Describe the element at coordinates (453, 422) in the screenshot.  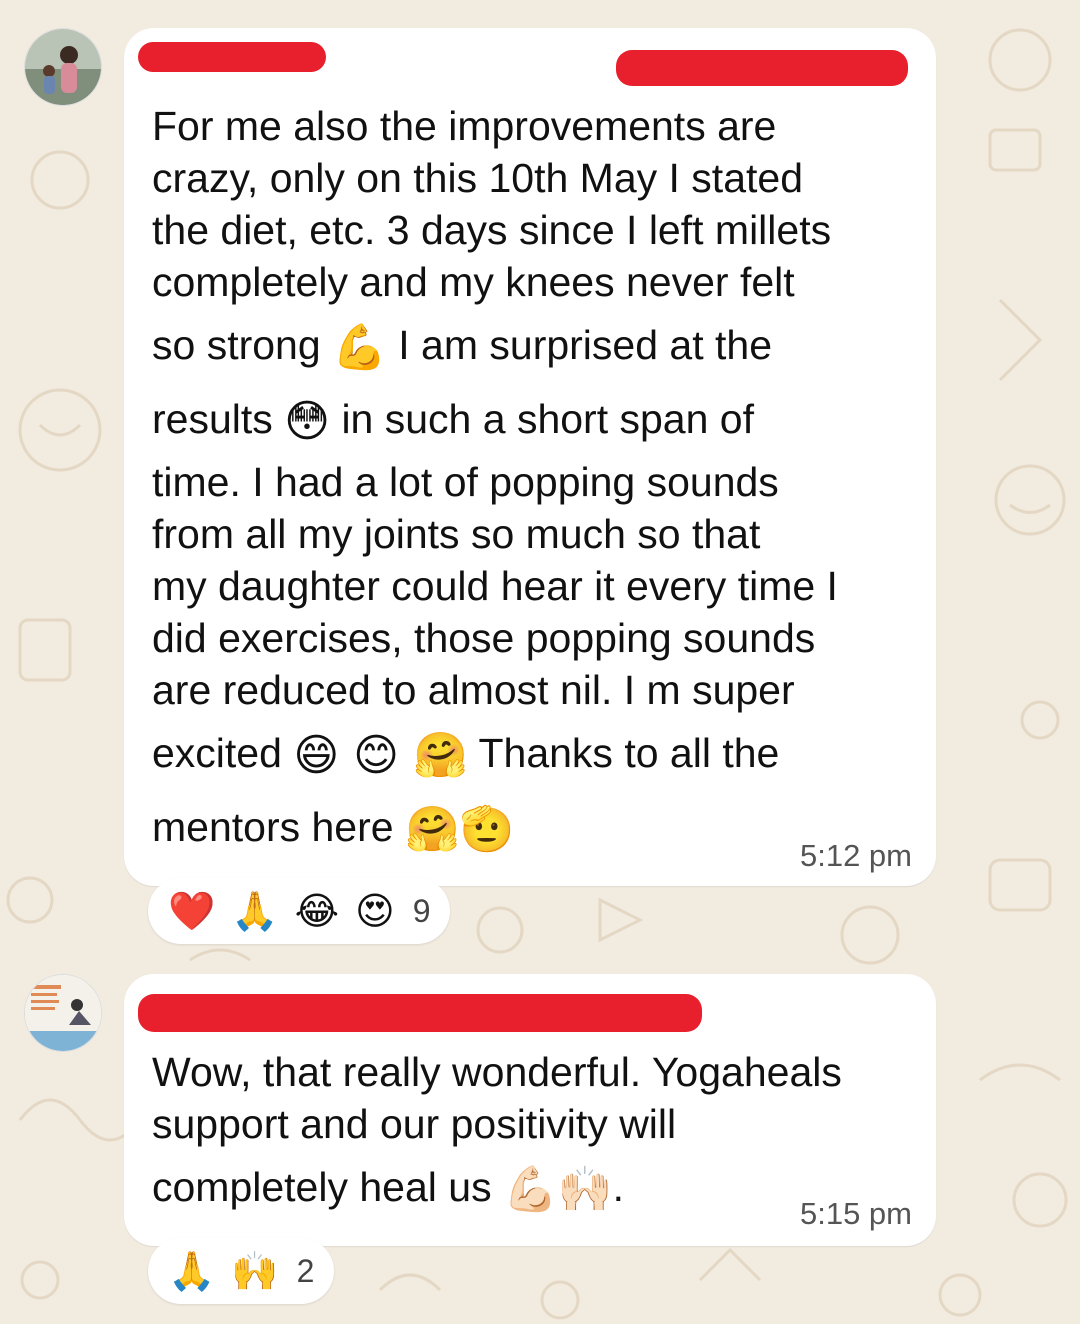
I see `text-line: results 😳 in such a short span of` at that location.